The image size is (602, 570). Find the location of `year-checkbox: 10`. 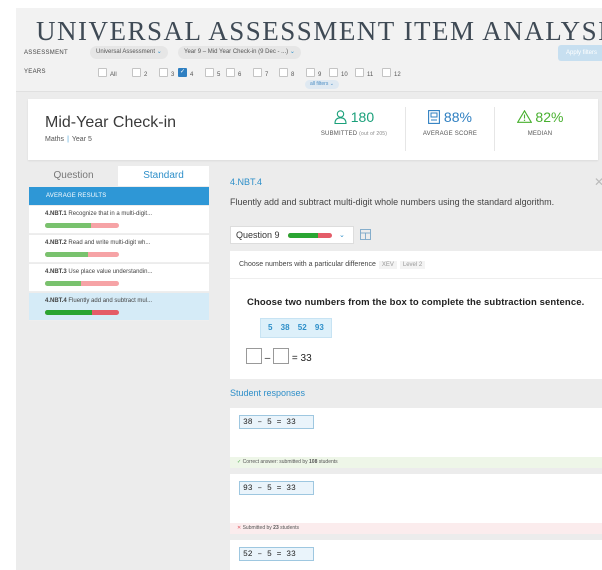

year-checkbox: 10 is located at coordinates (338, 73).